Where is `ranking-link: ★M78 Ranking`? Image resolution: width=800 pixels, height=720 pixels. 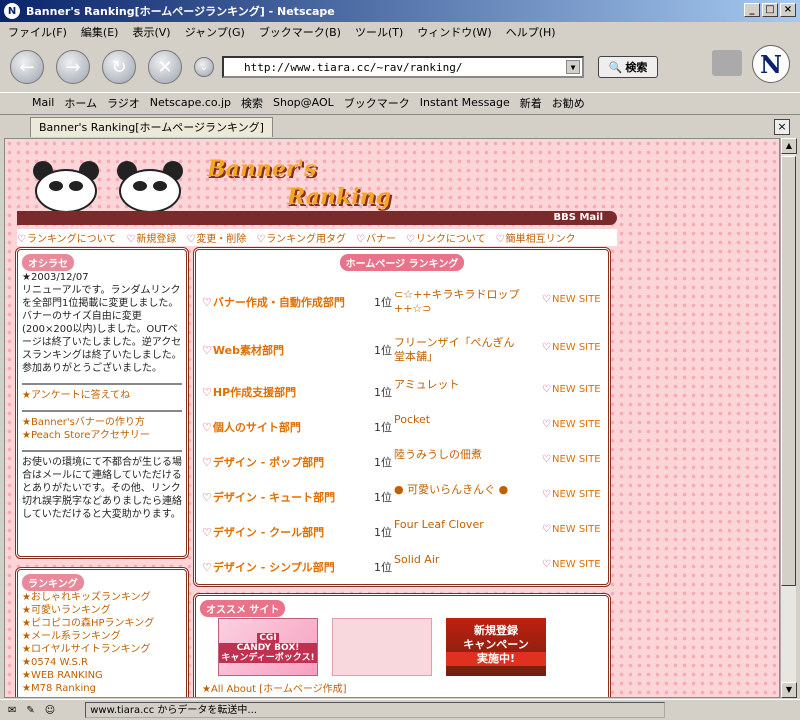 ranking-link: ★M78 Ranking is located at coordinates (102, 688).